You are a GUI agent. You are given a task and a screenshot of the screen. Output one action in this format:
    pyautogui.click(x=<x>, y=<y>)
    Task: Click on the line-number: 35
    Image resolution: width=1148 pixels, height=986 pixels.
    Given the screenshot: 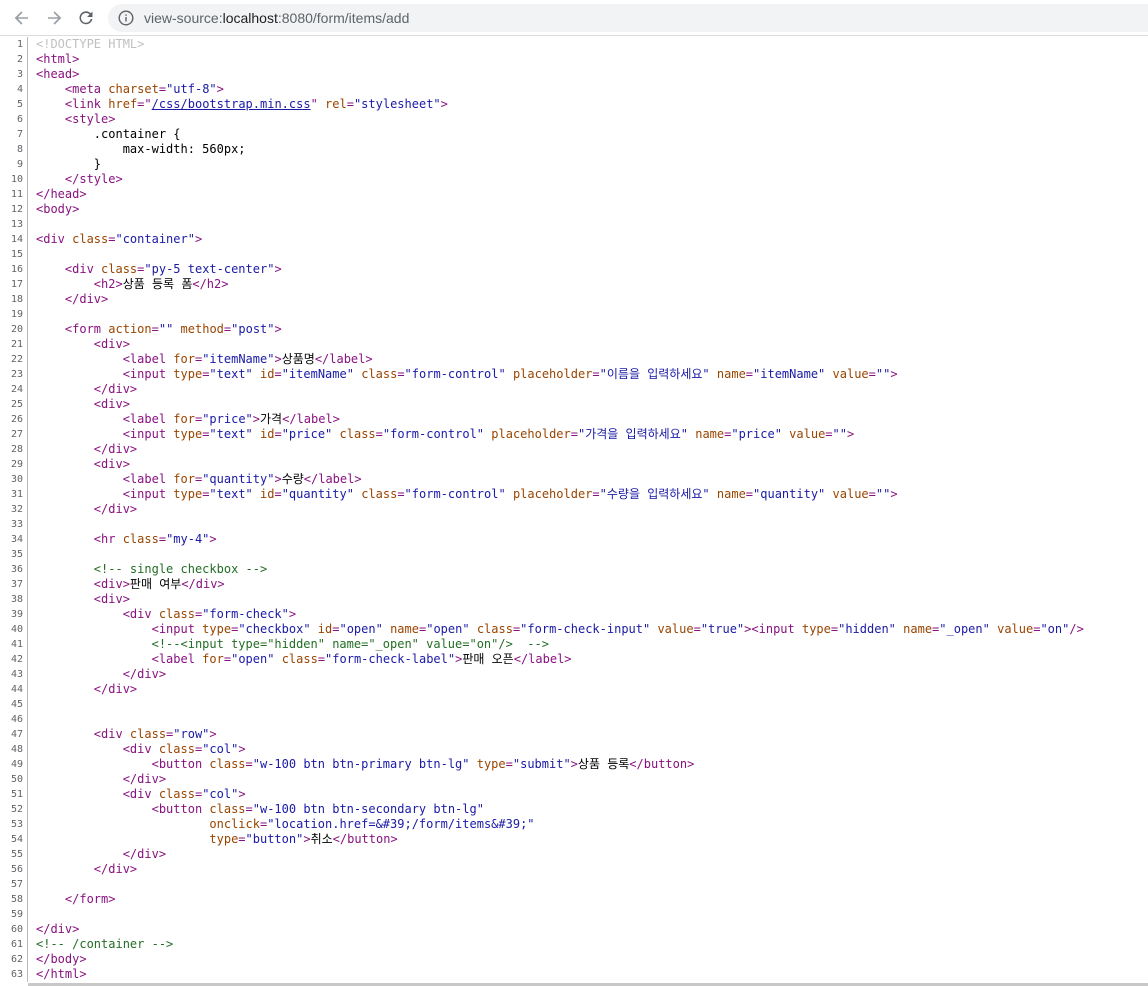 What is the action you would take?
    pyautogui.click(x=14, y=554)
    